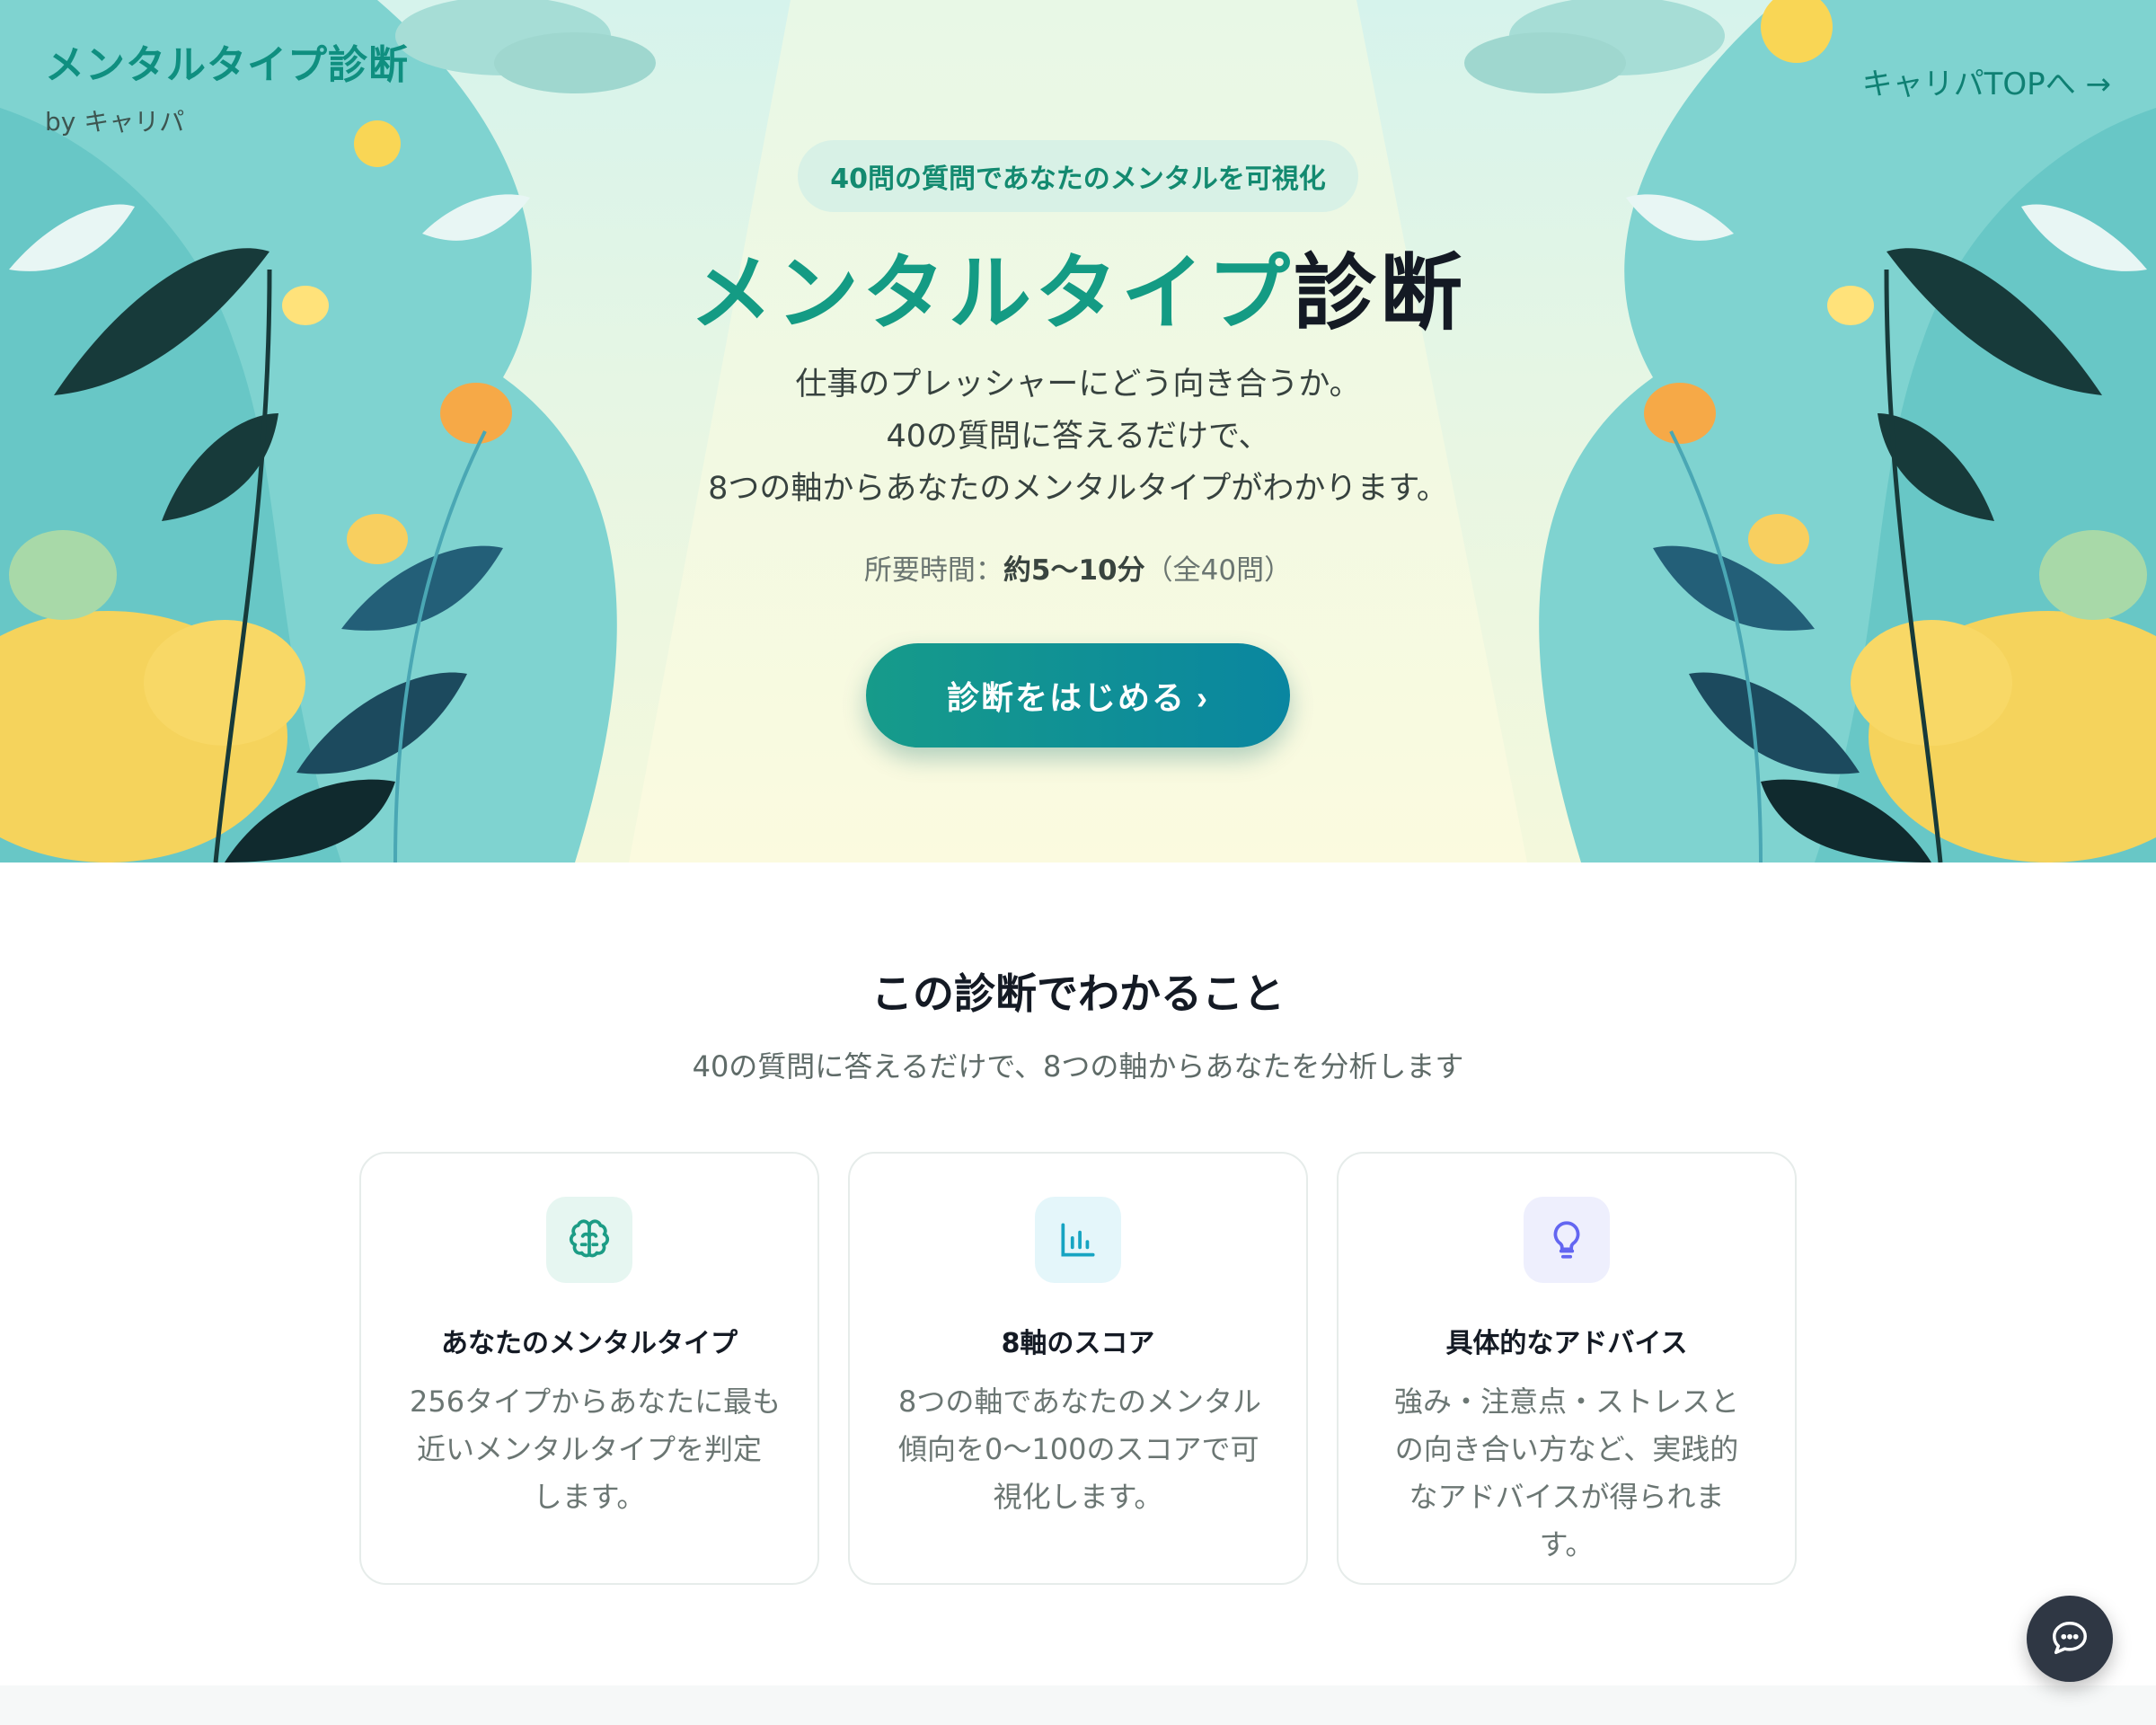 The height and width of the screenshot is (1725, 2156). I want to click on chat-button, so click(2070, 1639).